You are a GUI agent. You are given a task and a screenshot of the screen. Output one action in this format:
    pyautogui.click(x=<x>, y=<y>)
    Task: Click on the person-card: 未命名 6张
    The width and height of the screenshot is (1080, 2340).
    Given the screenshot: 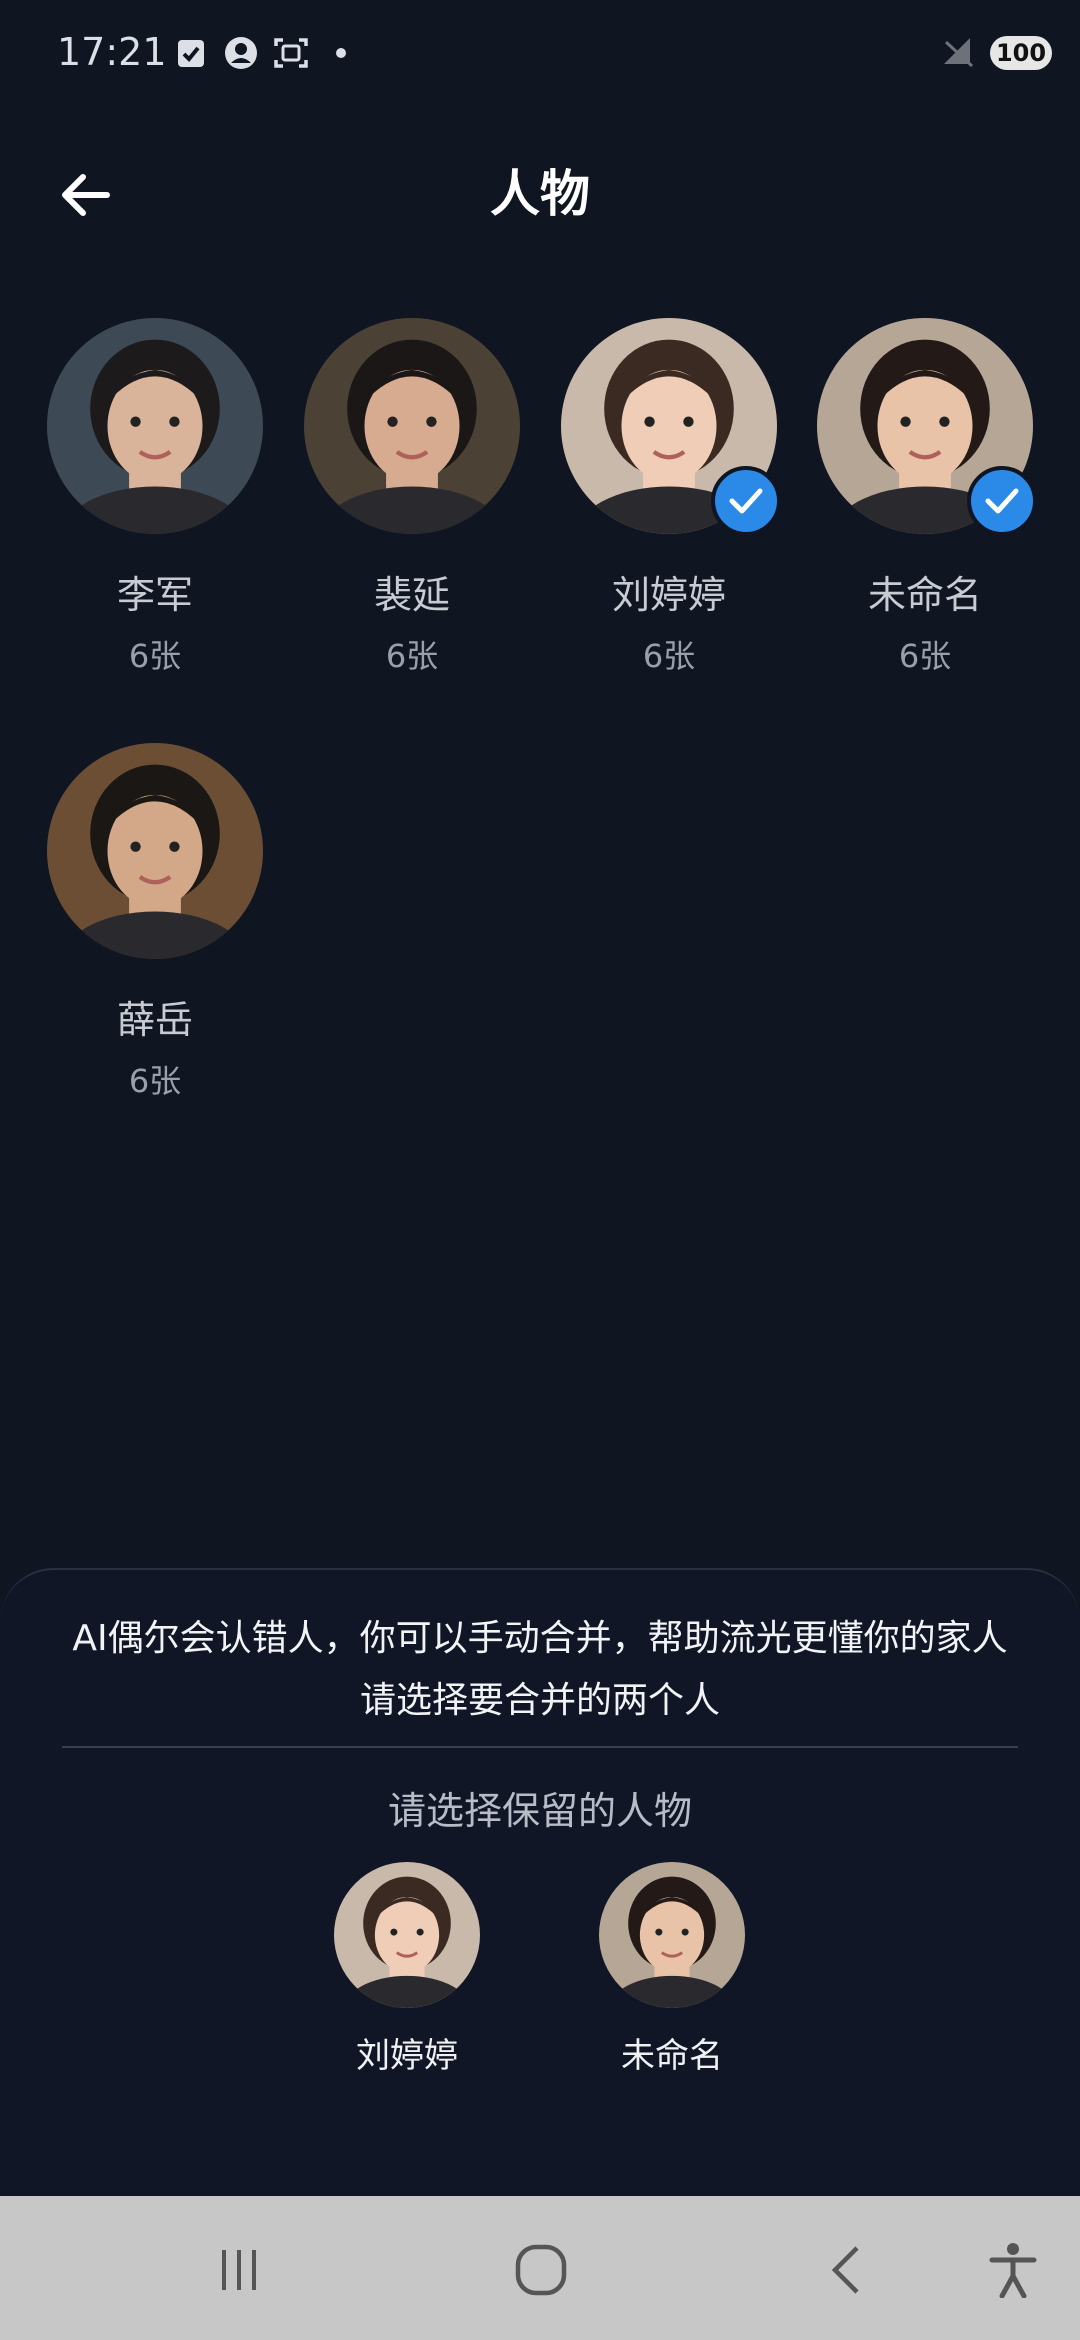 What is the action you would take?
    pyautogui.click(x=925, y=497)
    